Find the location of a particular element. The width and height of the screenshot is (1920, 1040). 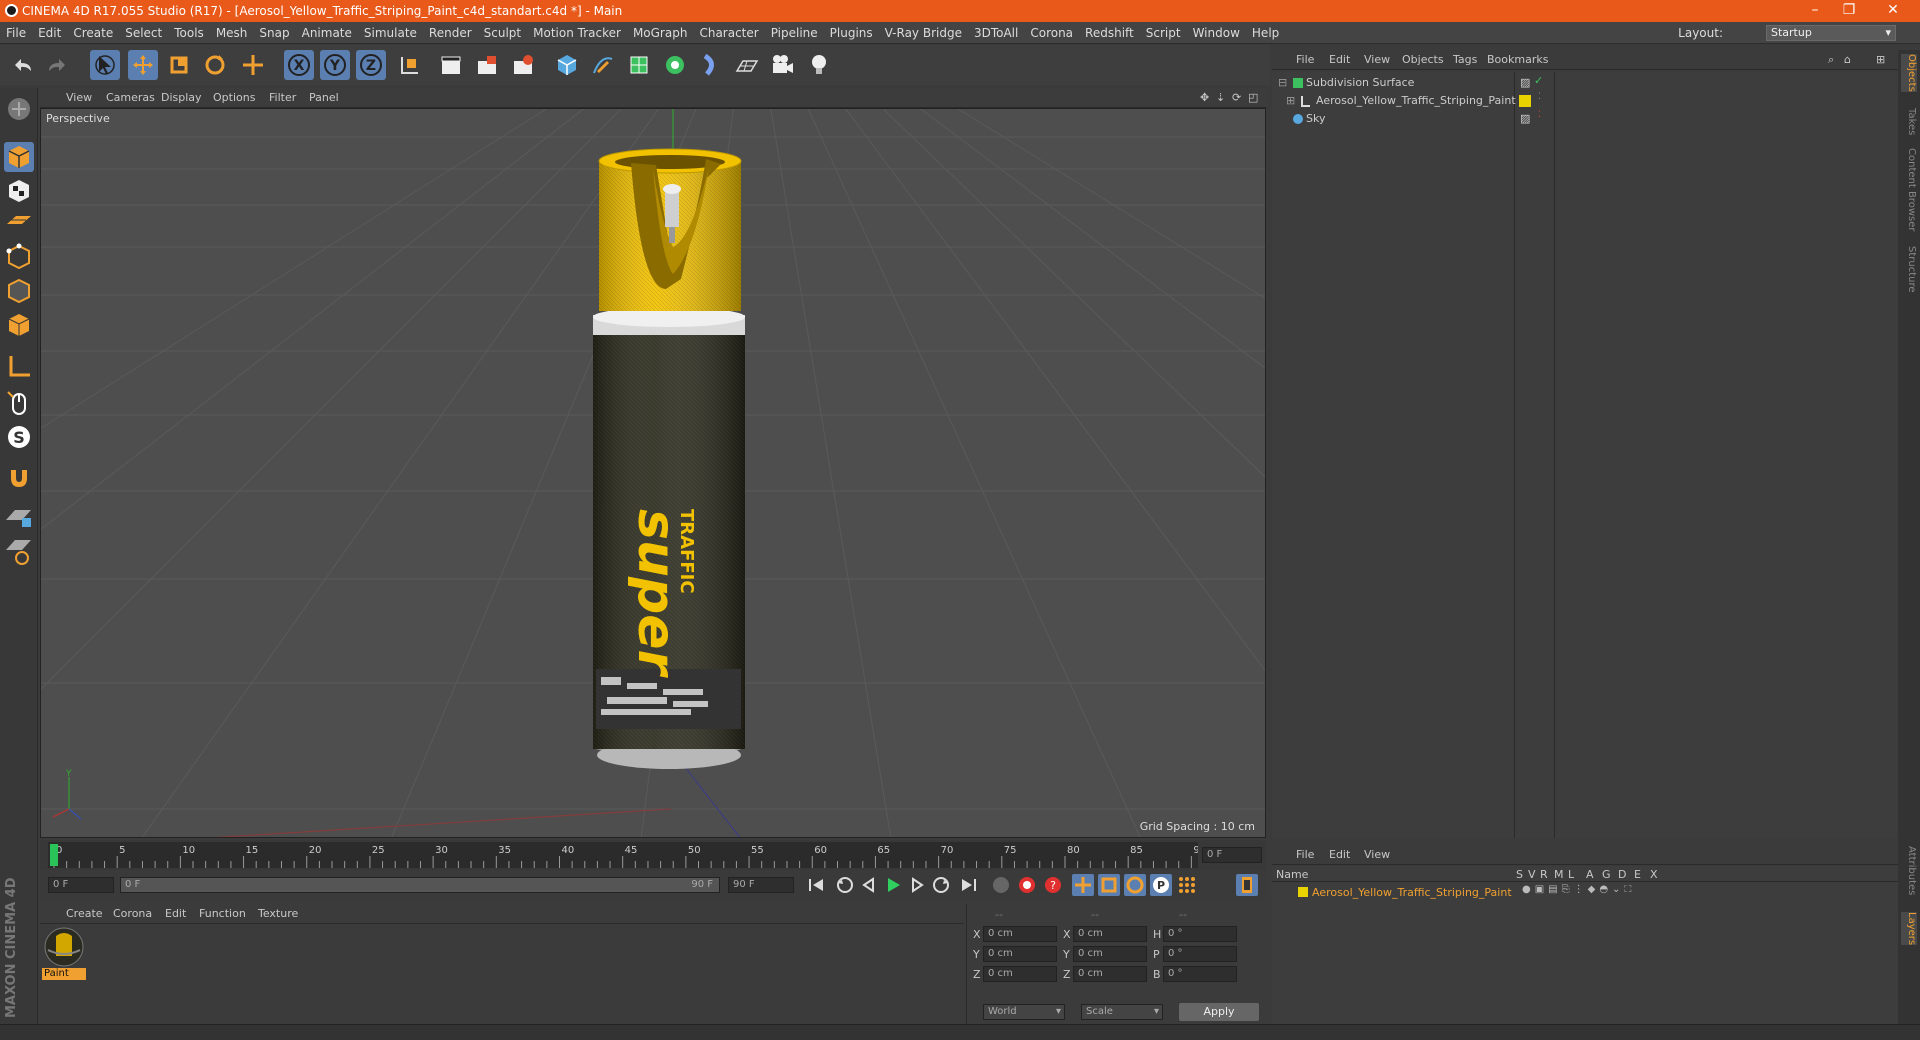

keyframe-selection-button: ? is located at coordinates (1053, 885).